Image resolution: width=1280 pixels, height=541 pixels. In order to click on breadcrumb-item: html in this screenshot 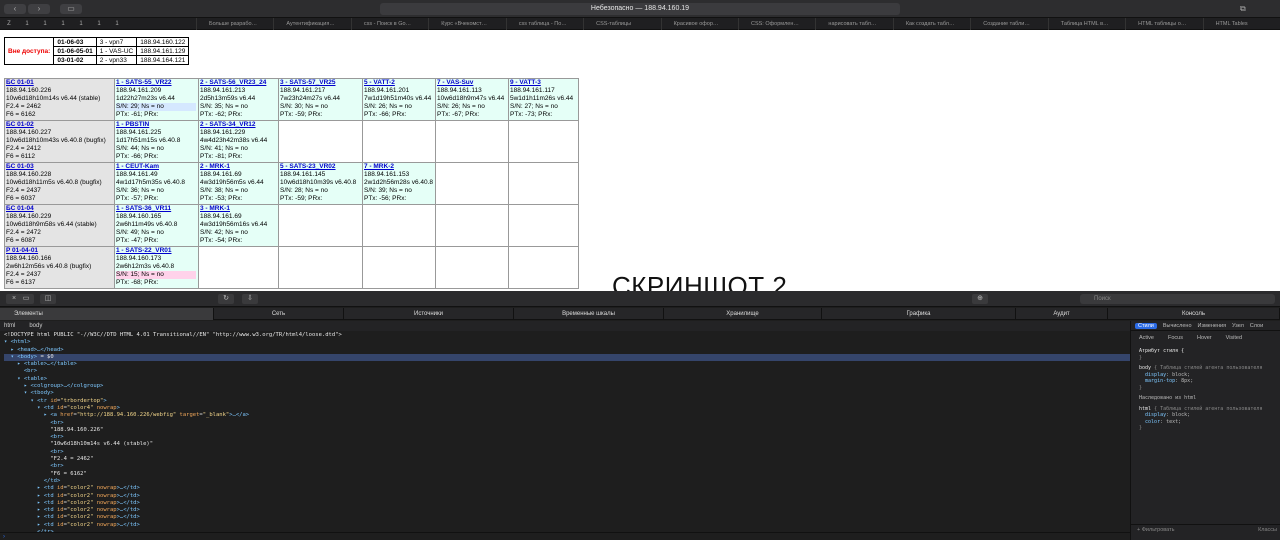, I will do `click(9, 326)`.